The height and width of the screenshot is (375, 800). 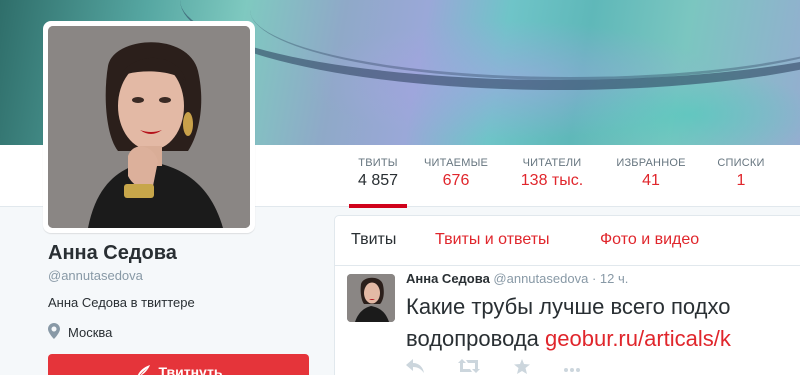 I want to click on retweet-icon, so click(x=469, y=367).